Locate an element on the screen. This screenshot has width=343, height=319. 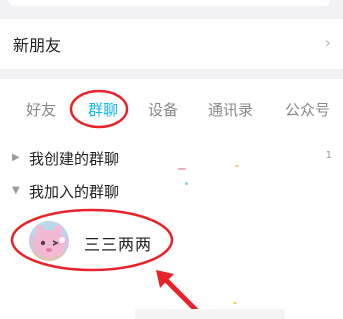
created-groups-label: 我创建的群聊 is located at coordinates (74, 159).